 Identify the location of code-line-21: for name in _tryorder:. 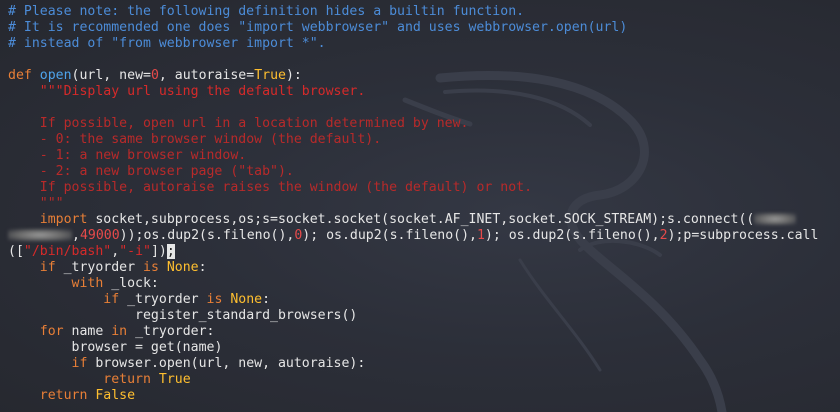
(127, 331).